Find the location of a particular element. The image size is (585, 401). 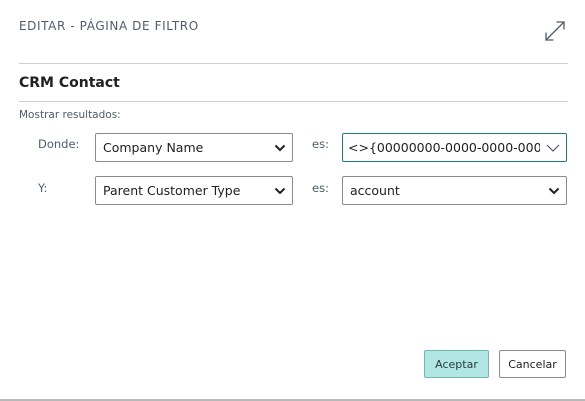

expand-icon is located at coordinates (555, 31).